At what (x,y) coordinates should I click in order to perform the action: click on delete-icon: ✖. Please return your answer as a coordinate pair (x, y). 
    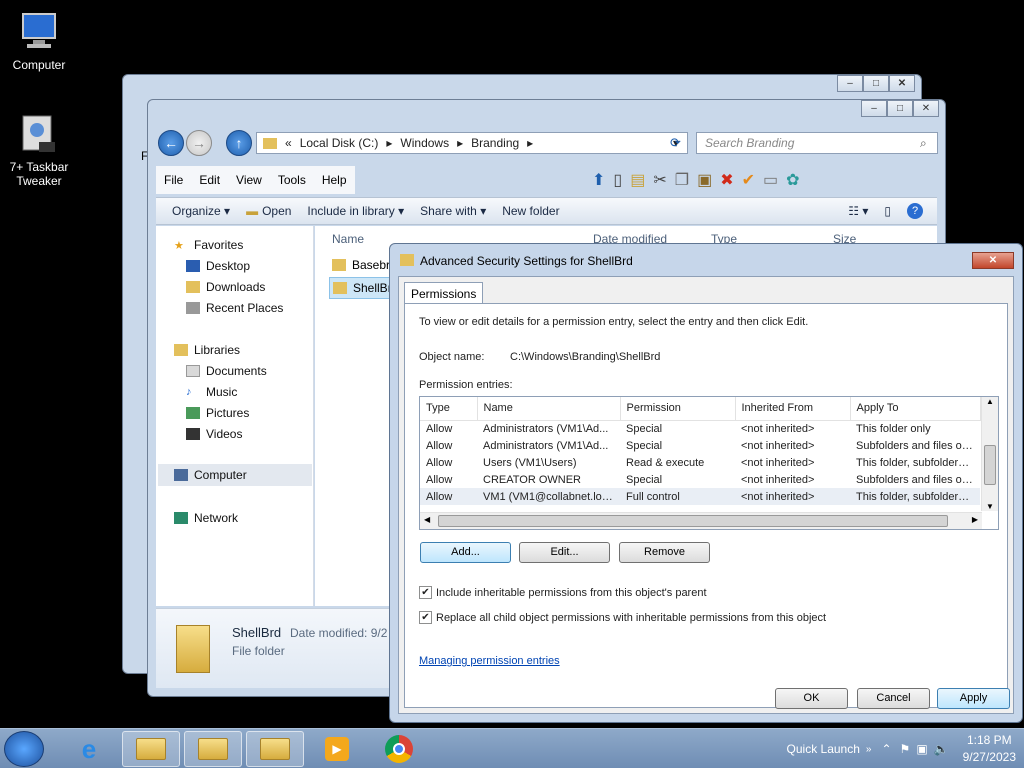
    Looking at the image, I should click on (726, 180).